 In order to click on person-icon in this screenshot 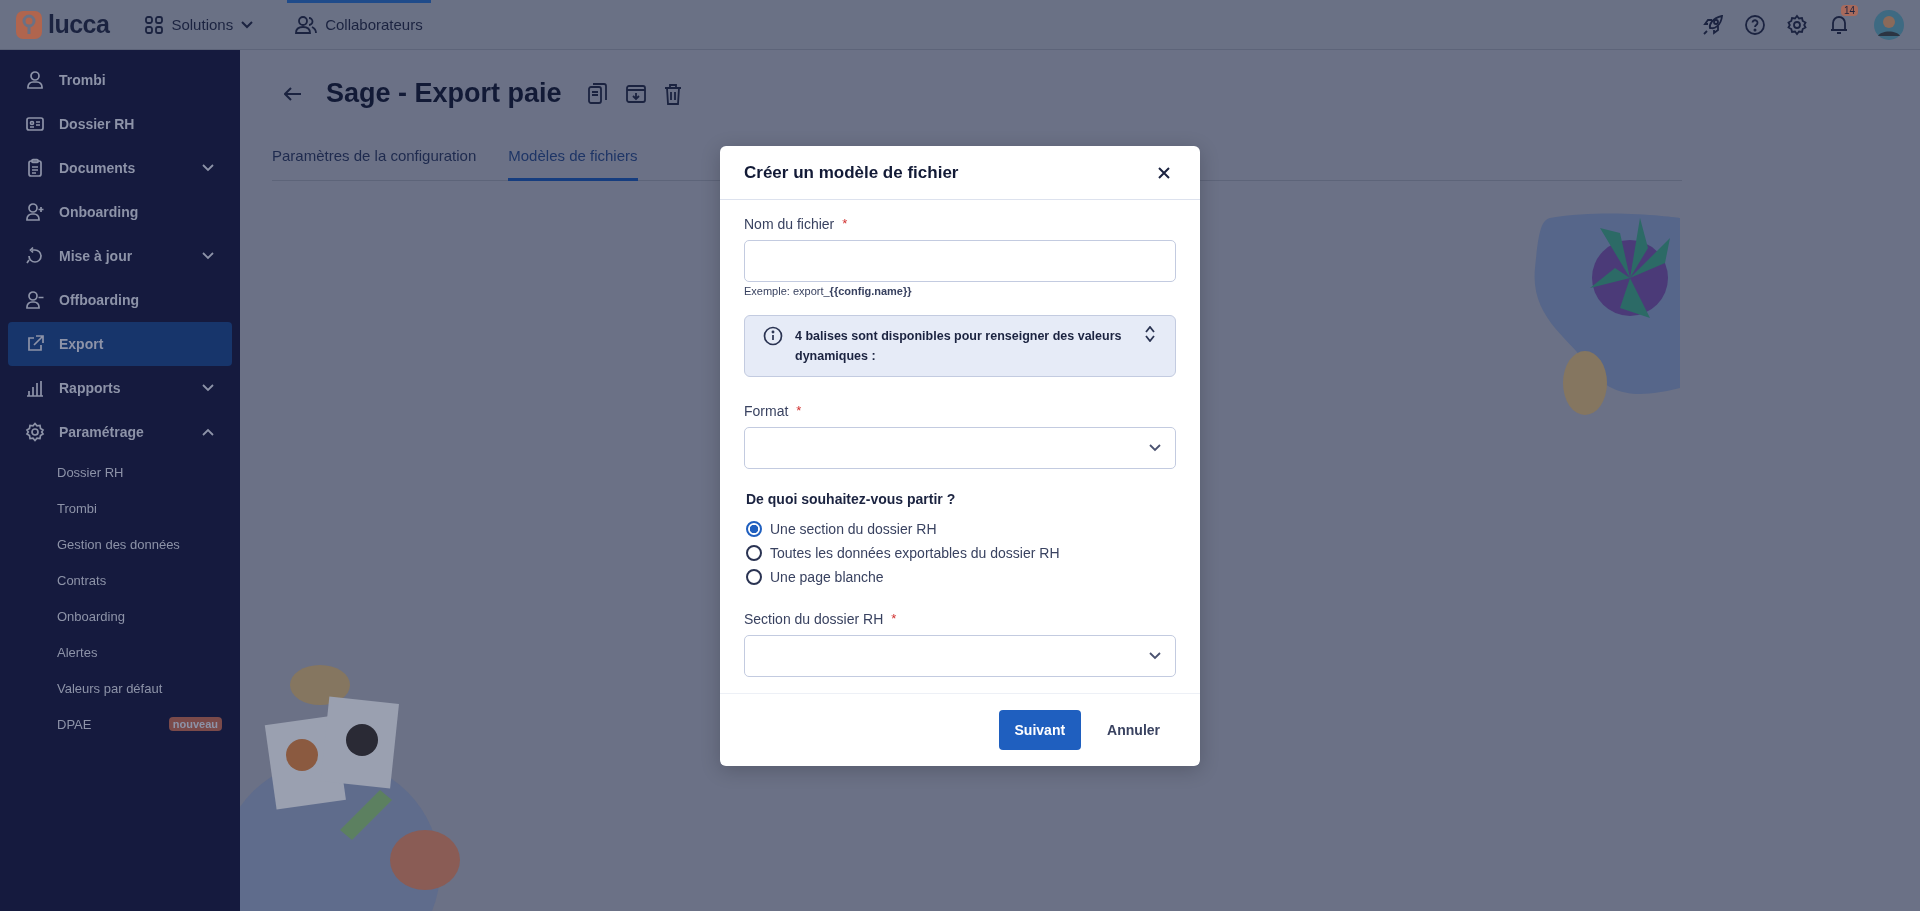, I will do `click(35, 80)`.